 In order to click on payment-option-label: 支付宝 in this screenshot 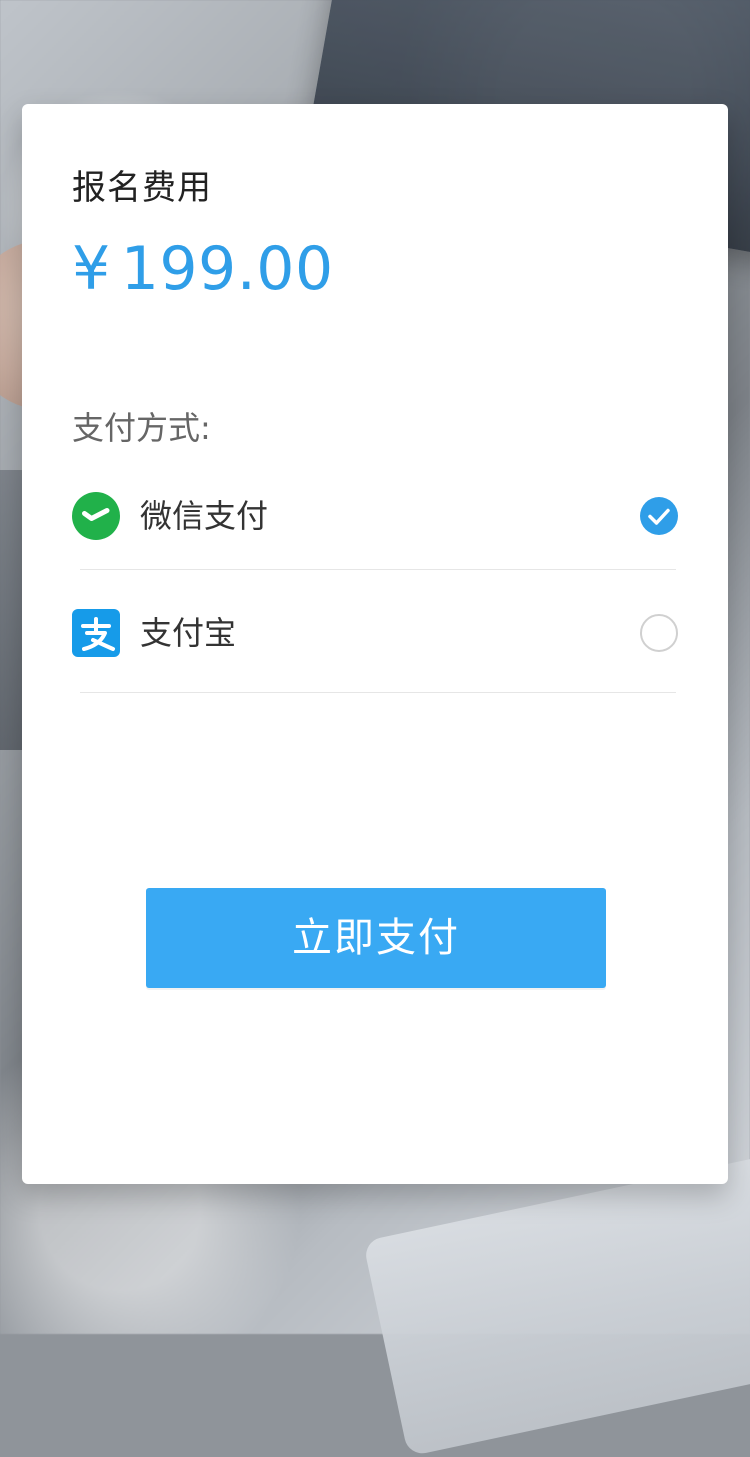, I will do `click(188, 633)`.